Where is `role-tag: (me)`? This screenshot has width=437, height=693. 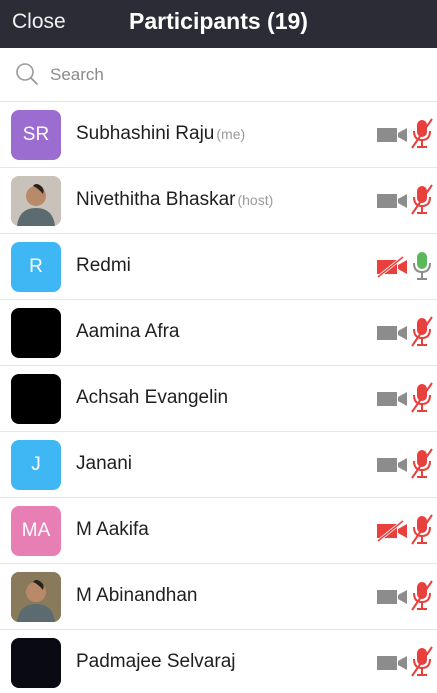 role-tag: (me) is located at coordinates (231, 134).